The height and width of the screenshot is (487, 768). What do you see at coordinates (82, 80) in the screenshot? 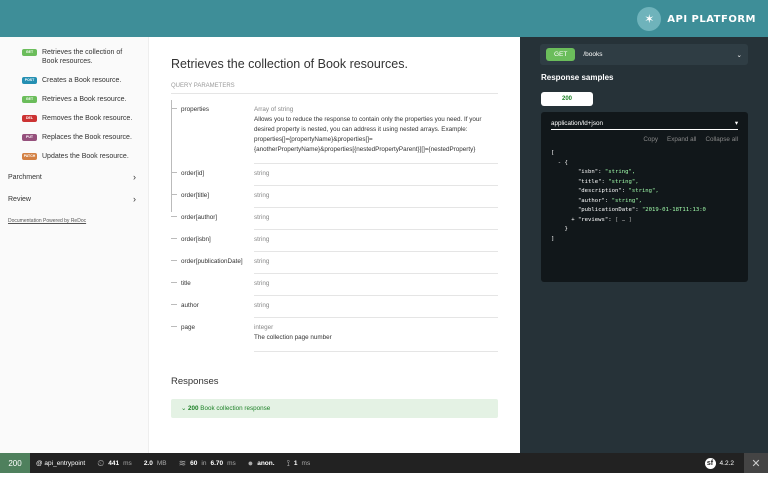
I see `sidebar-item-label: Creates a Book resource.` at bounding box center [82, 80].